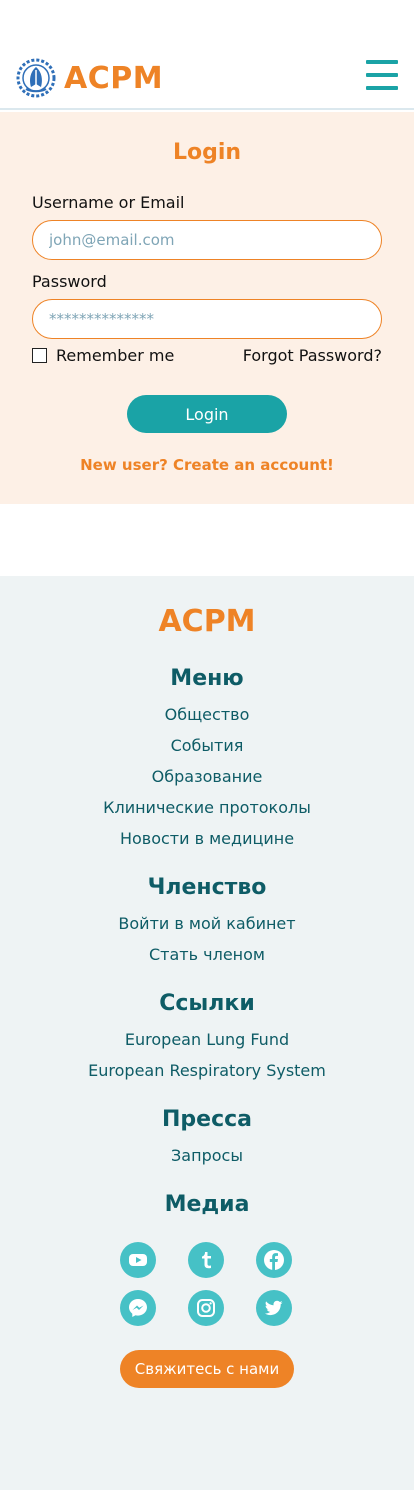 The height and width of the screenshot is (1490, 414). Describe the element at coordinates (207, 745) in the screenshot. I see `footer-link: События` at that location.